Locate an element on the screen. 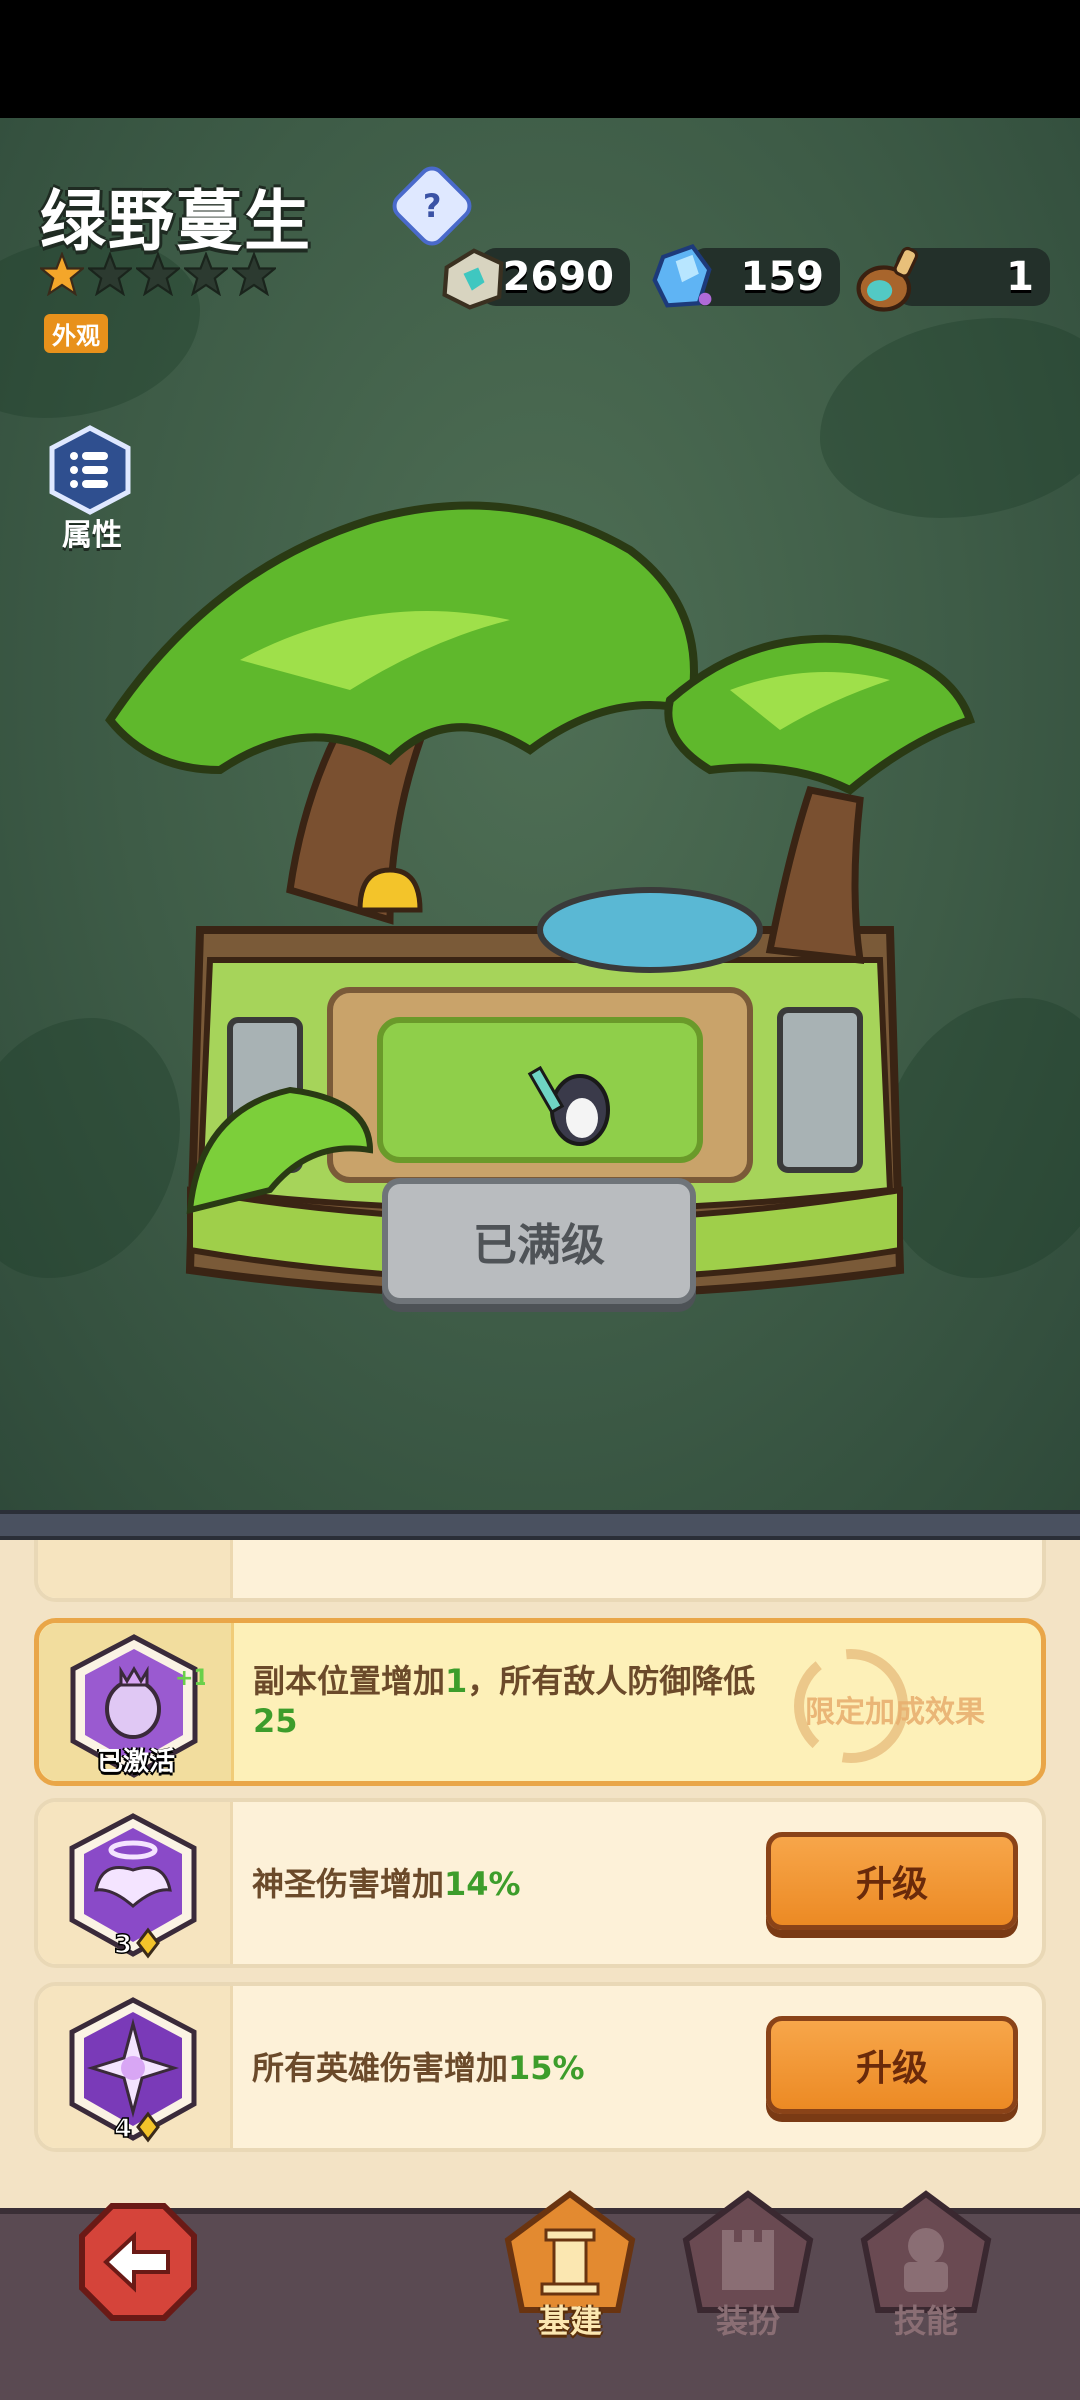 This screenshot has width=1080, height=2400. max-level-label: 已满级 is located at coordinates (539, 1245).